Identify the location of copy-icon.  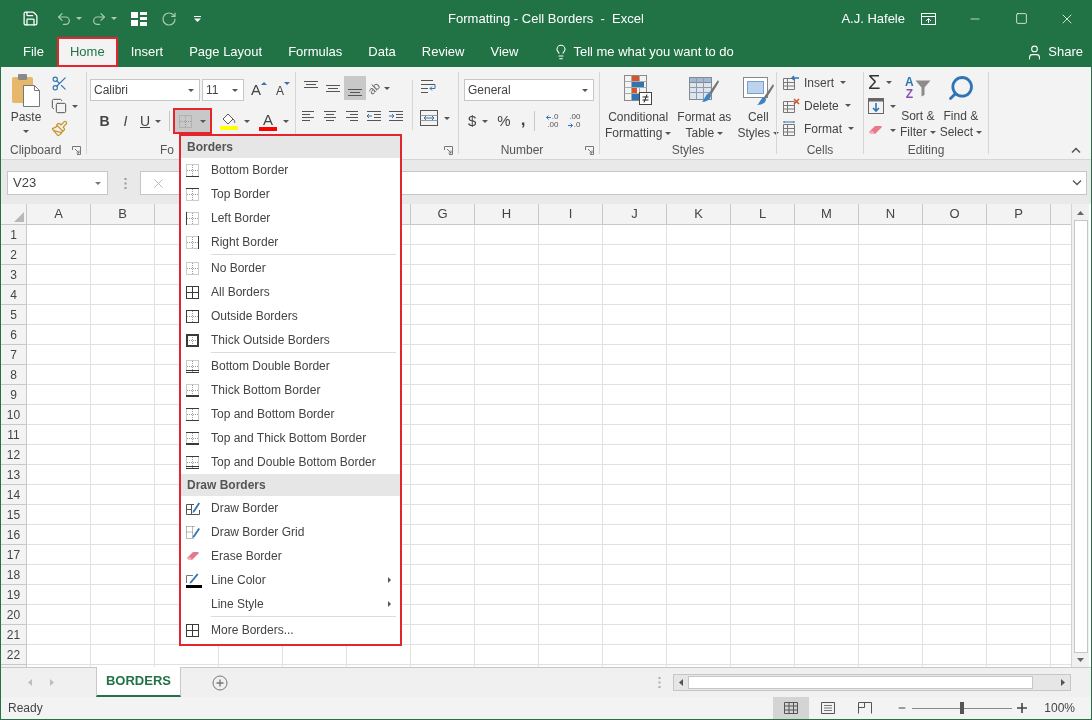
(59, 106).